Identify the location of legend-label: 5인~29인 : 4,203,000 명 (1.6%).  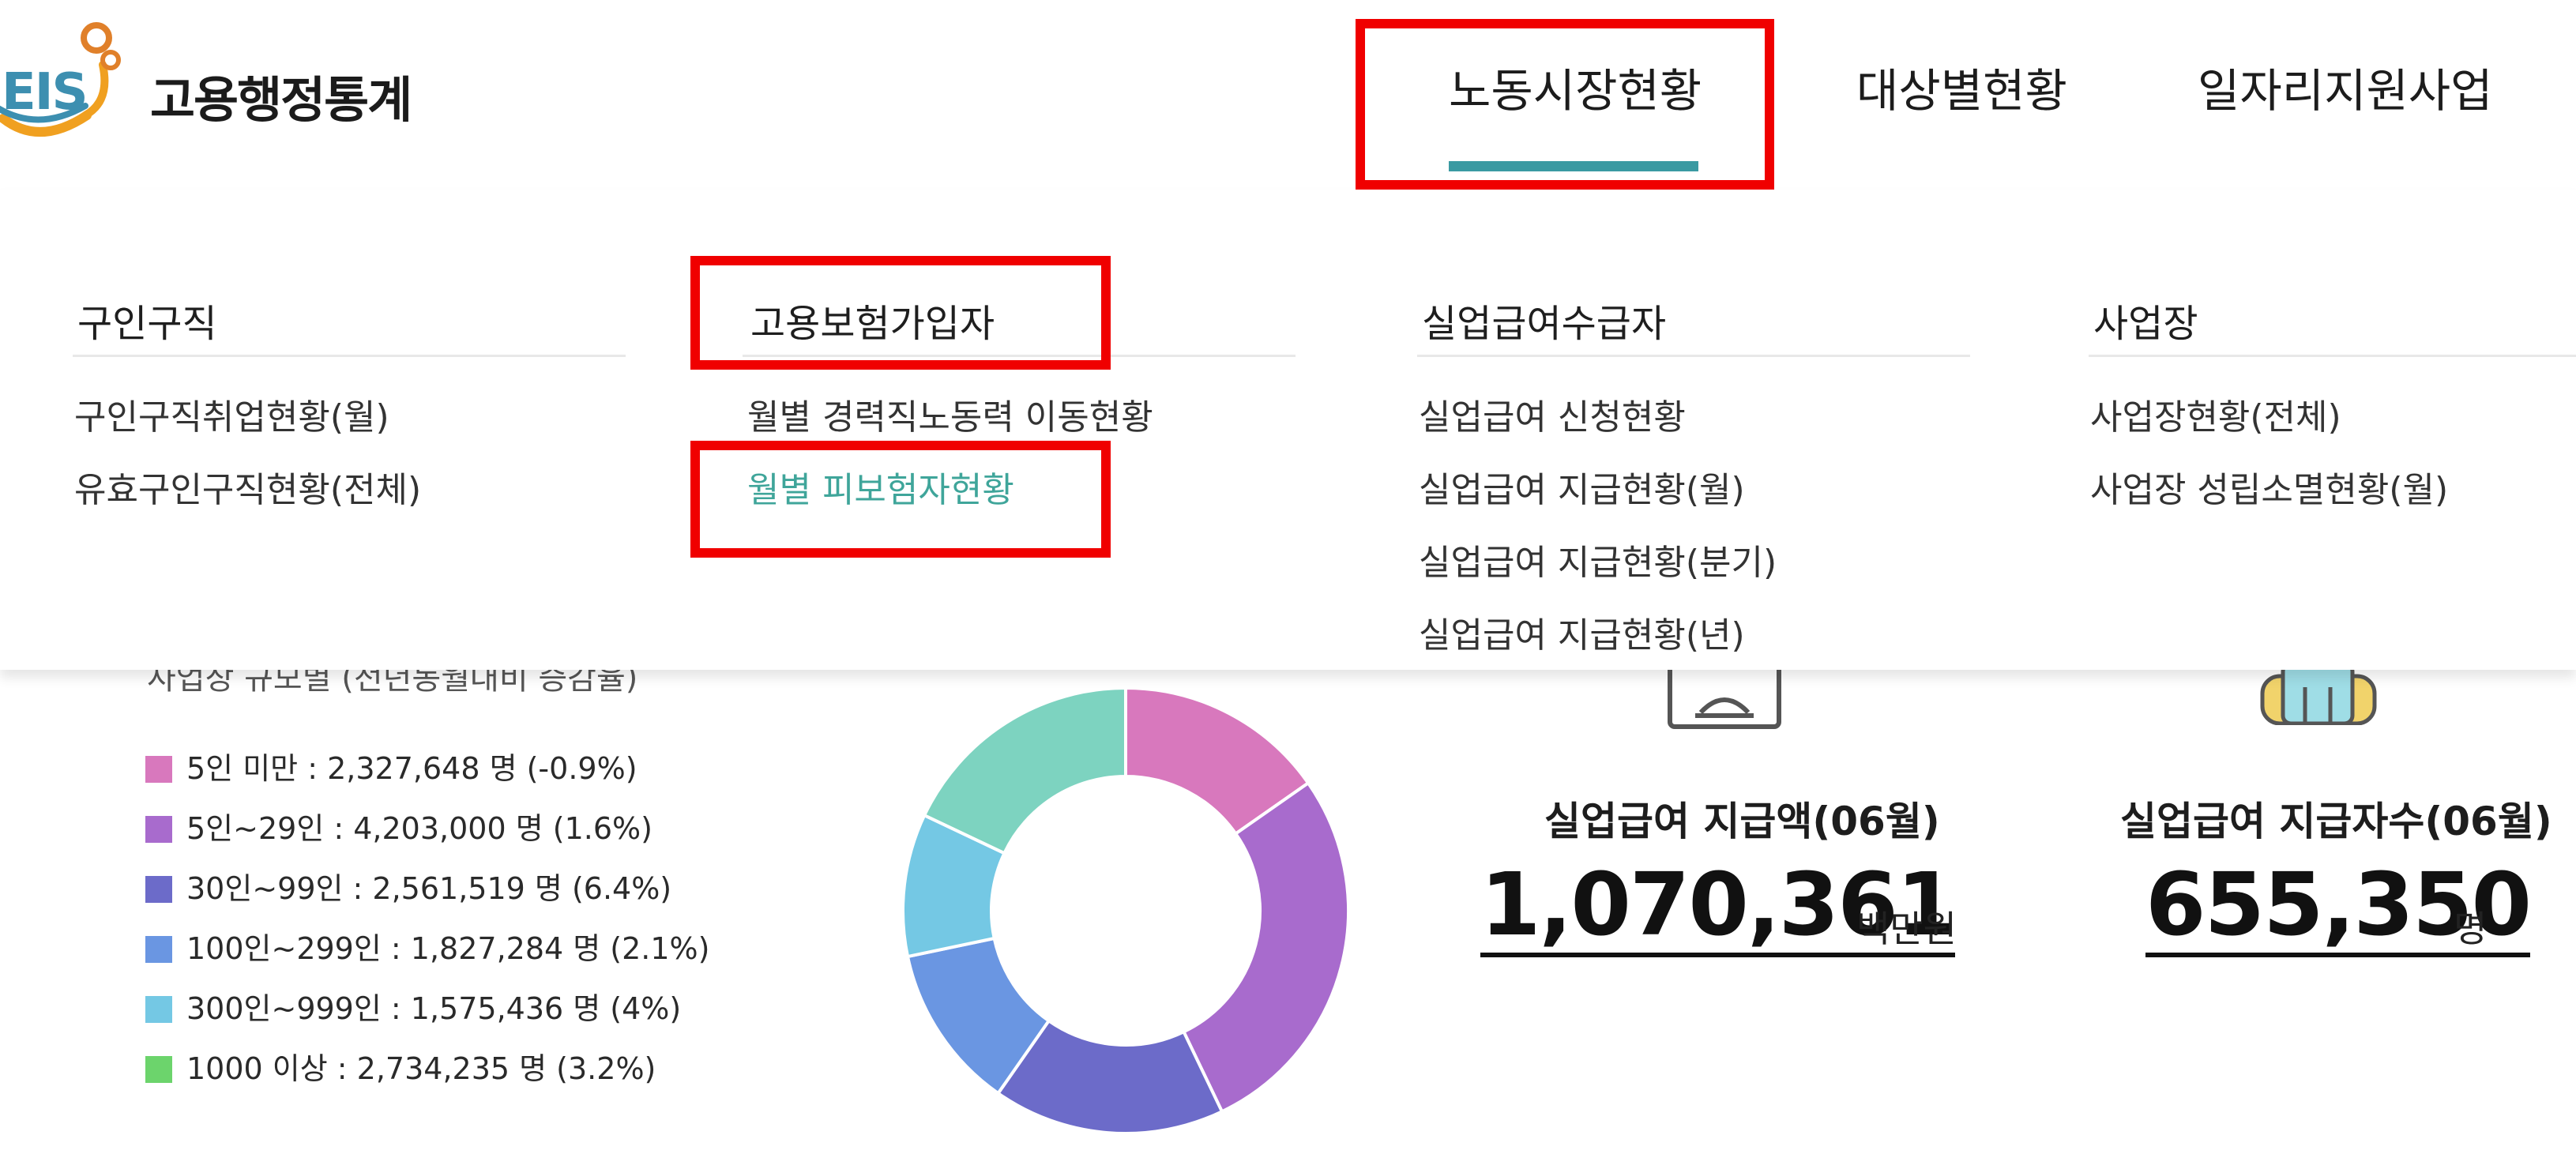
(419, 828).